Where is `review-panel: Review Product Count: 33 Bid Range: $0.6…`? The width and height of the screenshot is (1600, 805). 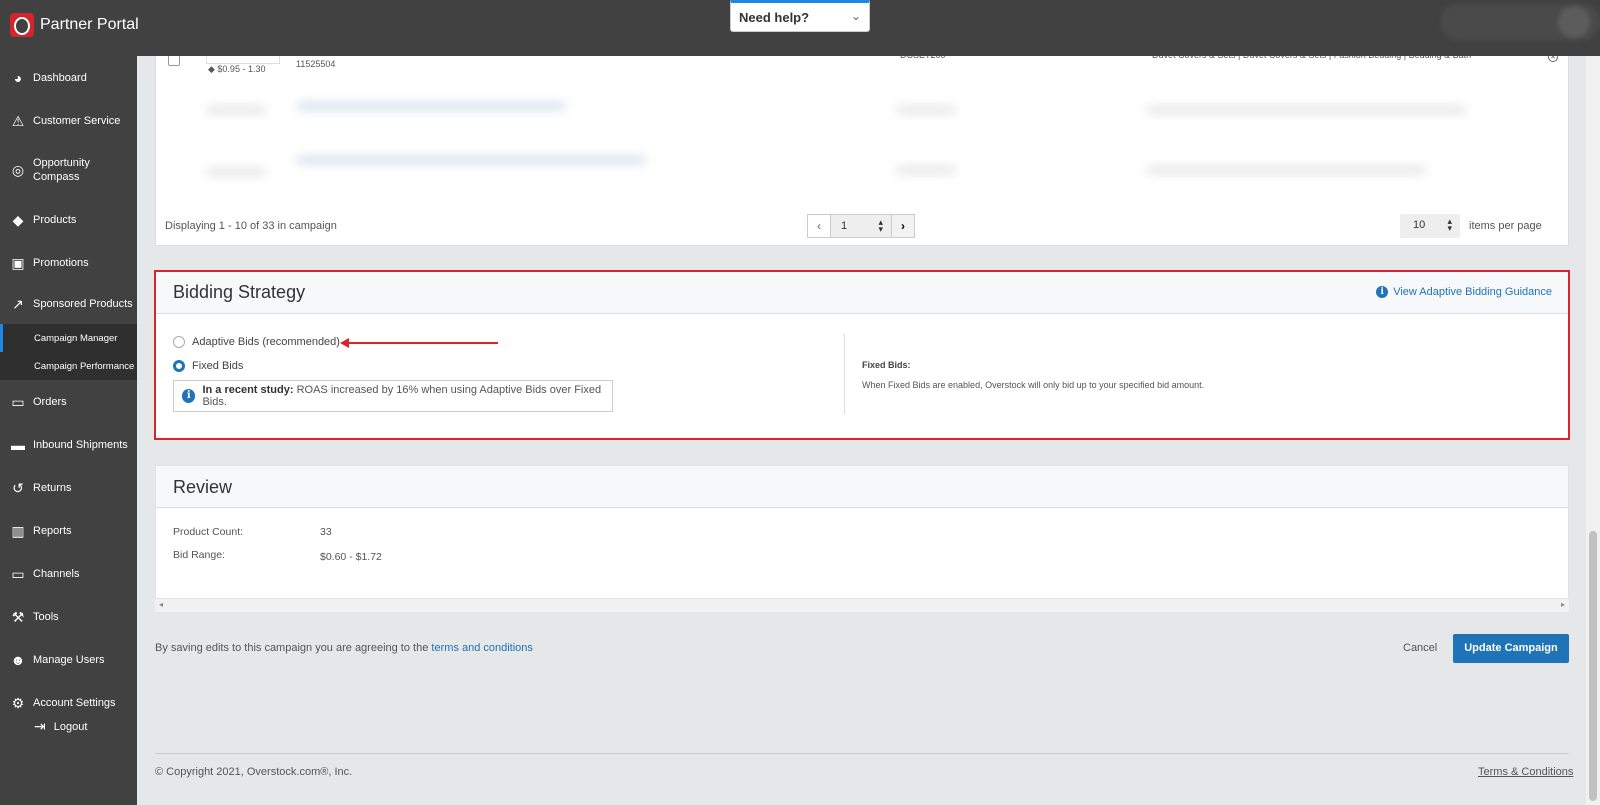 review-panel: Review Product Count: 33 Bid Range: $0.6… is located at coordinates (862, 532).